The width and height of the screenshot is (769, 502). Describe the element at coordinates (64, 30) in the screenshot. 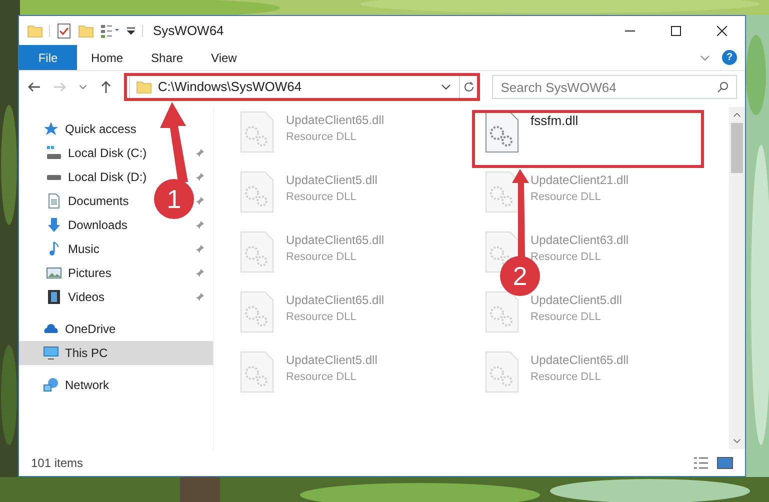

I see `properties-icon` at that location.